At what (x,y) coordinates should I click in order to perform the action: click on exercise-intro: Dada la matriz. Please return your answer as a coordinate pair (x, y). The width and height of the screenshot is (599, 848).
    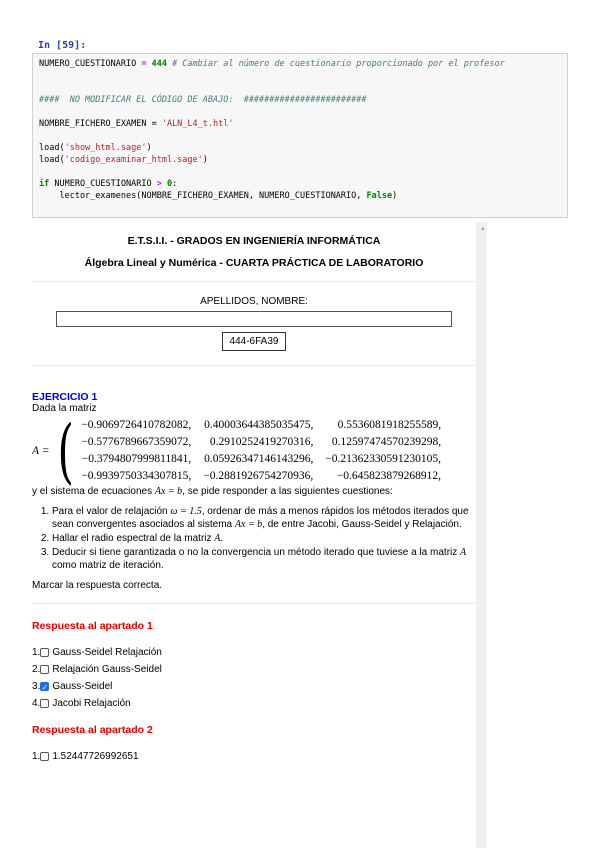
    Looking at the image, I should click on (64, 408).